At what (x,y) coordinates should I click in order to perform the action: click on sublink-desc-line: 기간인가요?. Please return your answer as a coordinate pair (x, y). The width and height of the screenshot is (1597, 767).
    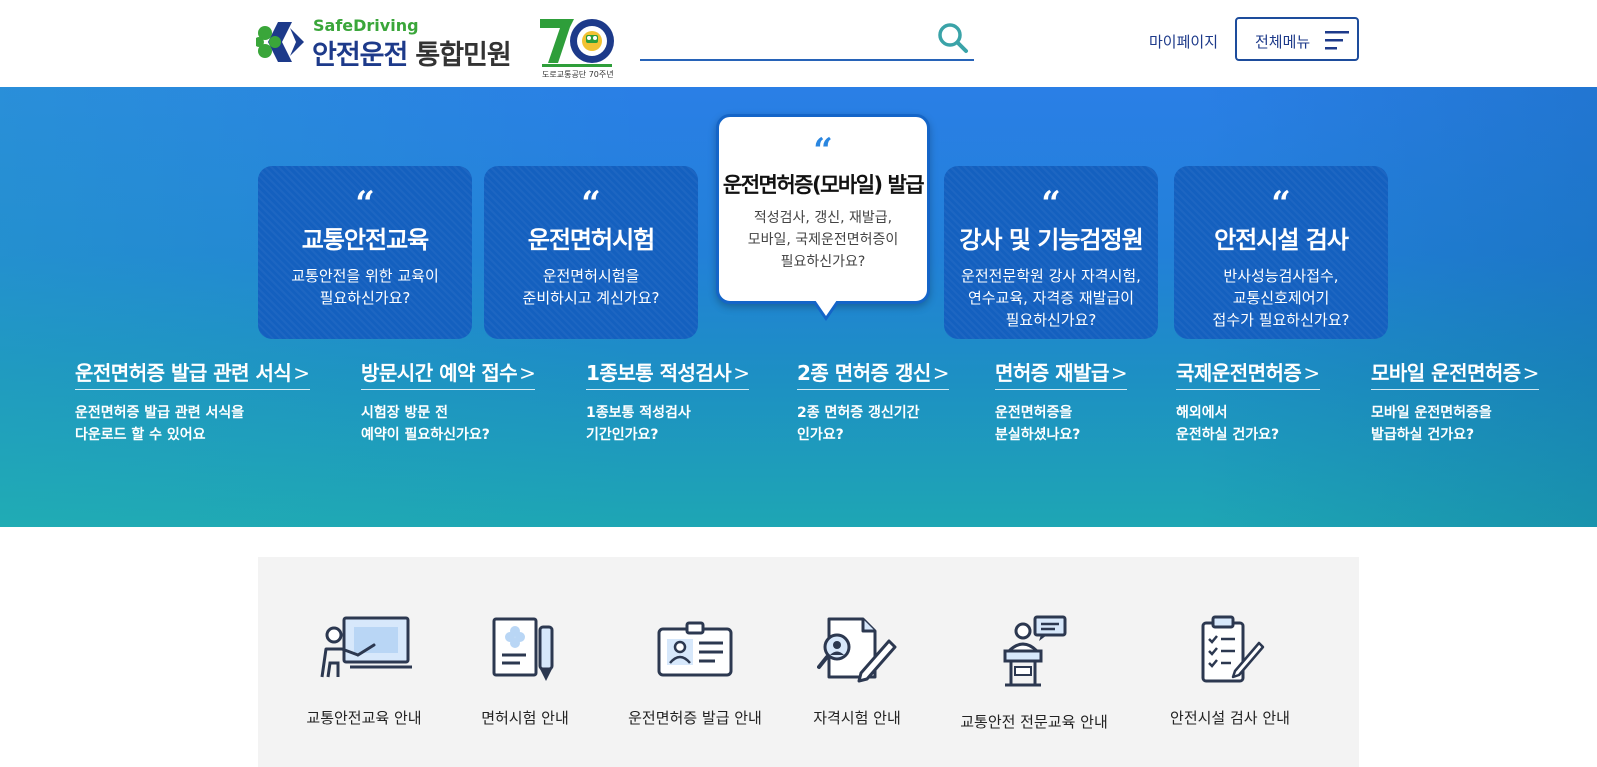
    Looking at the image, I should click on (622, 435).